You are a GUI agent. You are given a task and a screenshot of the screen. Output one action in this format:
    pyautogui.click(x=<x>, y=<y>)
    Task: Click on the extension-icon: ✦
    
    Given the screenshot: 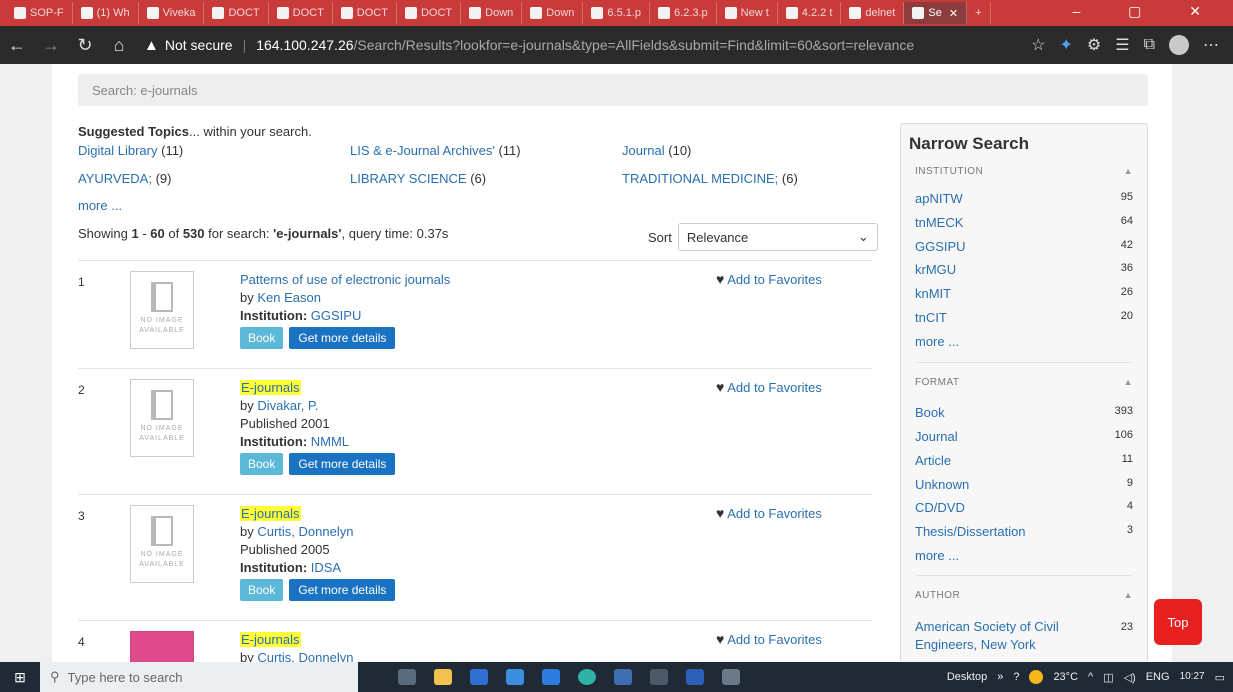 What is the action you would take?
    pyautogui.click(x=1065, y=45)
    